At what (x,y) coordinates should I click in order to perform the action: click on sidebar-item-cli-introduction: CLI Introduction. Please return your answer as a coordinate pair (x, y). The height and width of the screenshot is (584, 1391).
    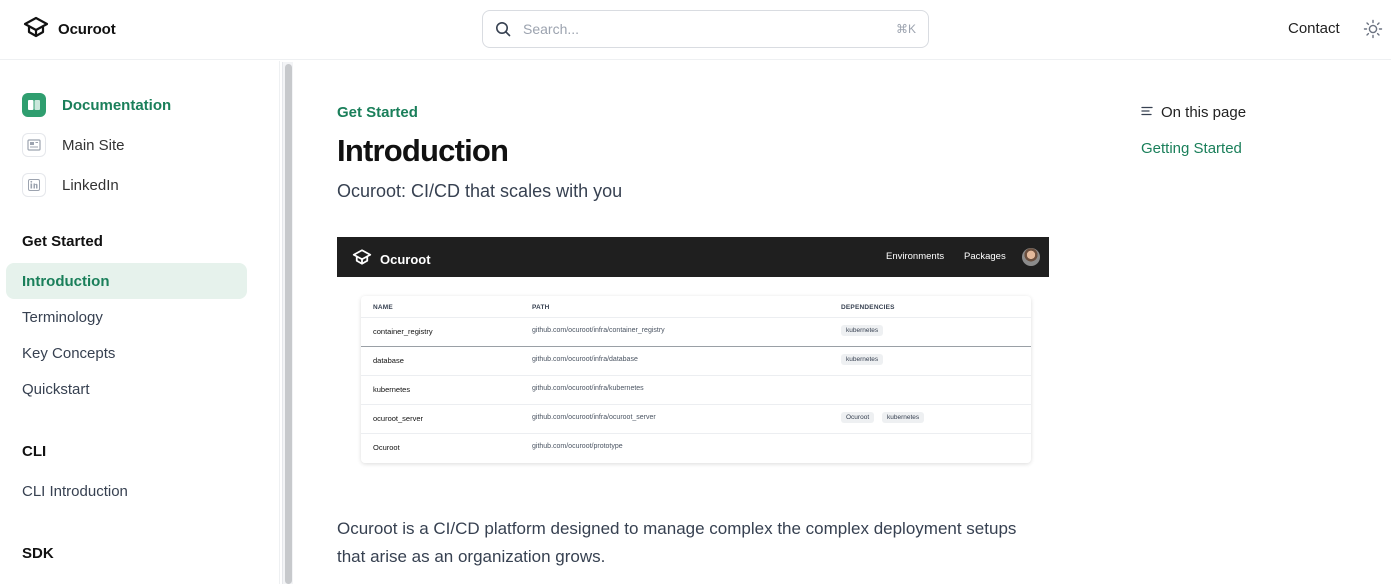
    Looking at the image, I should click on (75, 491).